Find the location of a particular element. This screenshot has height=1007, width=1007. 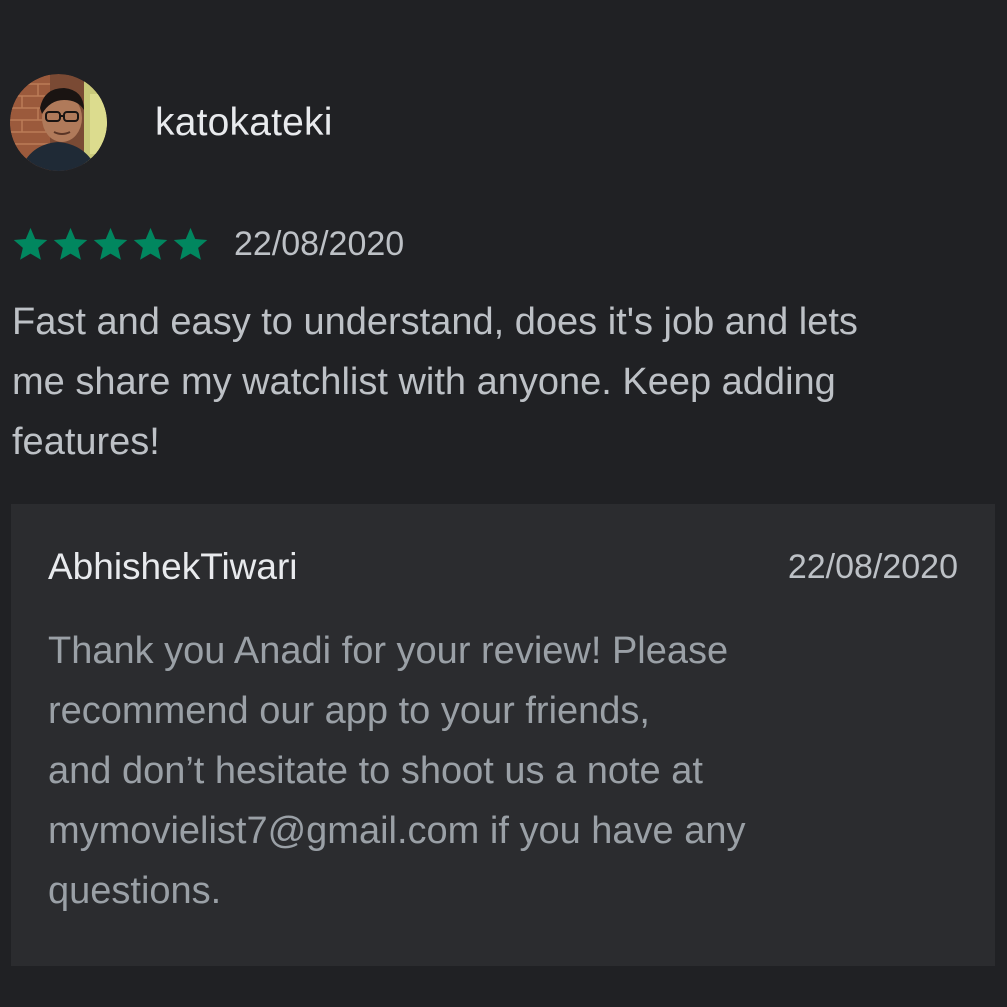

avatar is located at coordinates (58, 122).